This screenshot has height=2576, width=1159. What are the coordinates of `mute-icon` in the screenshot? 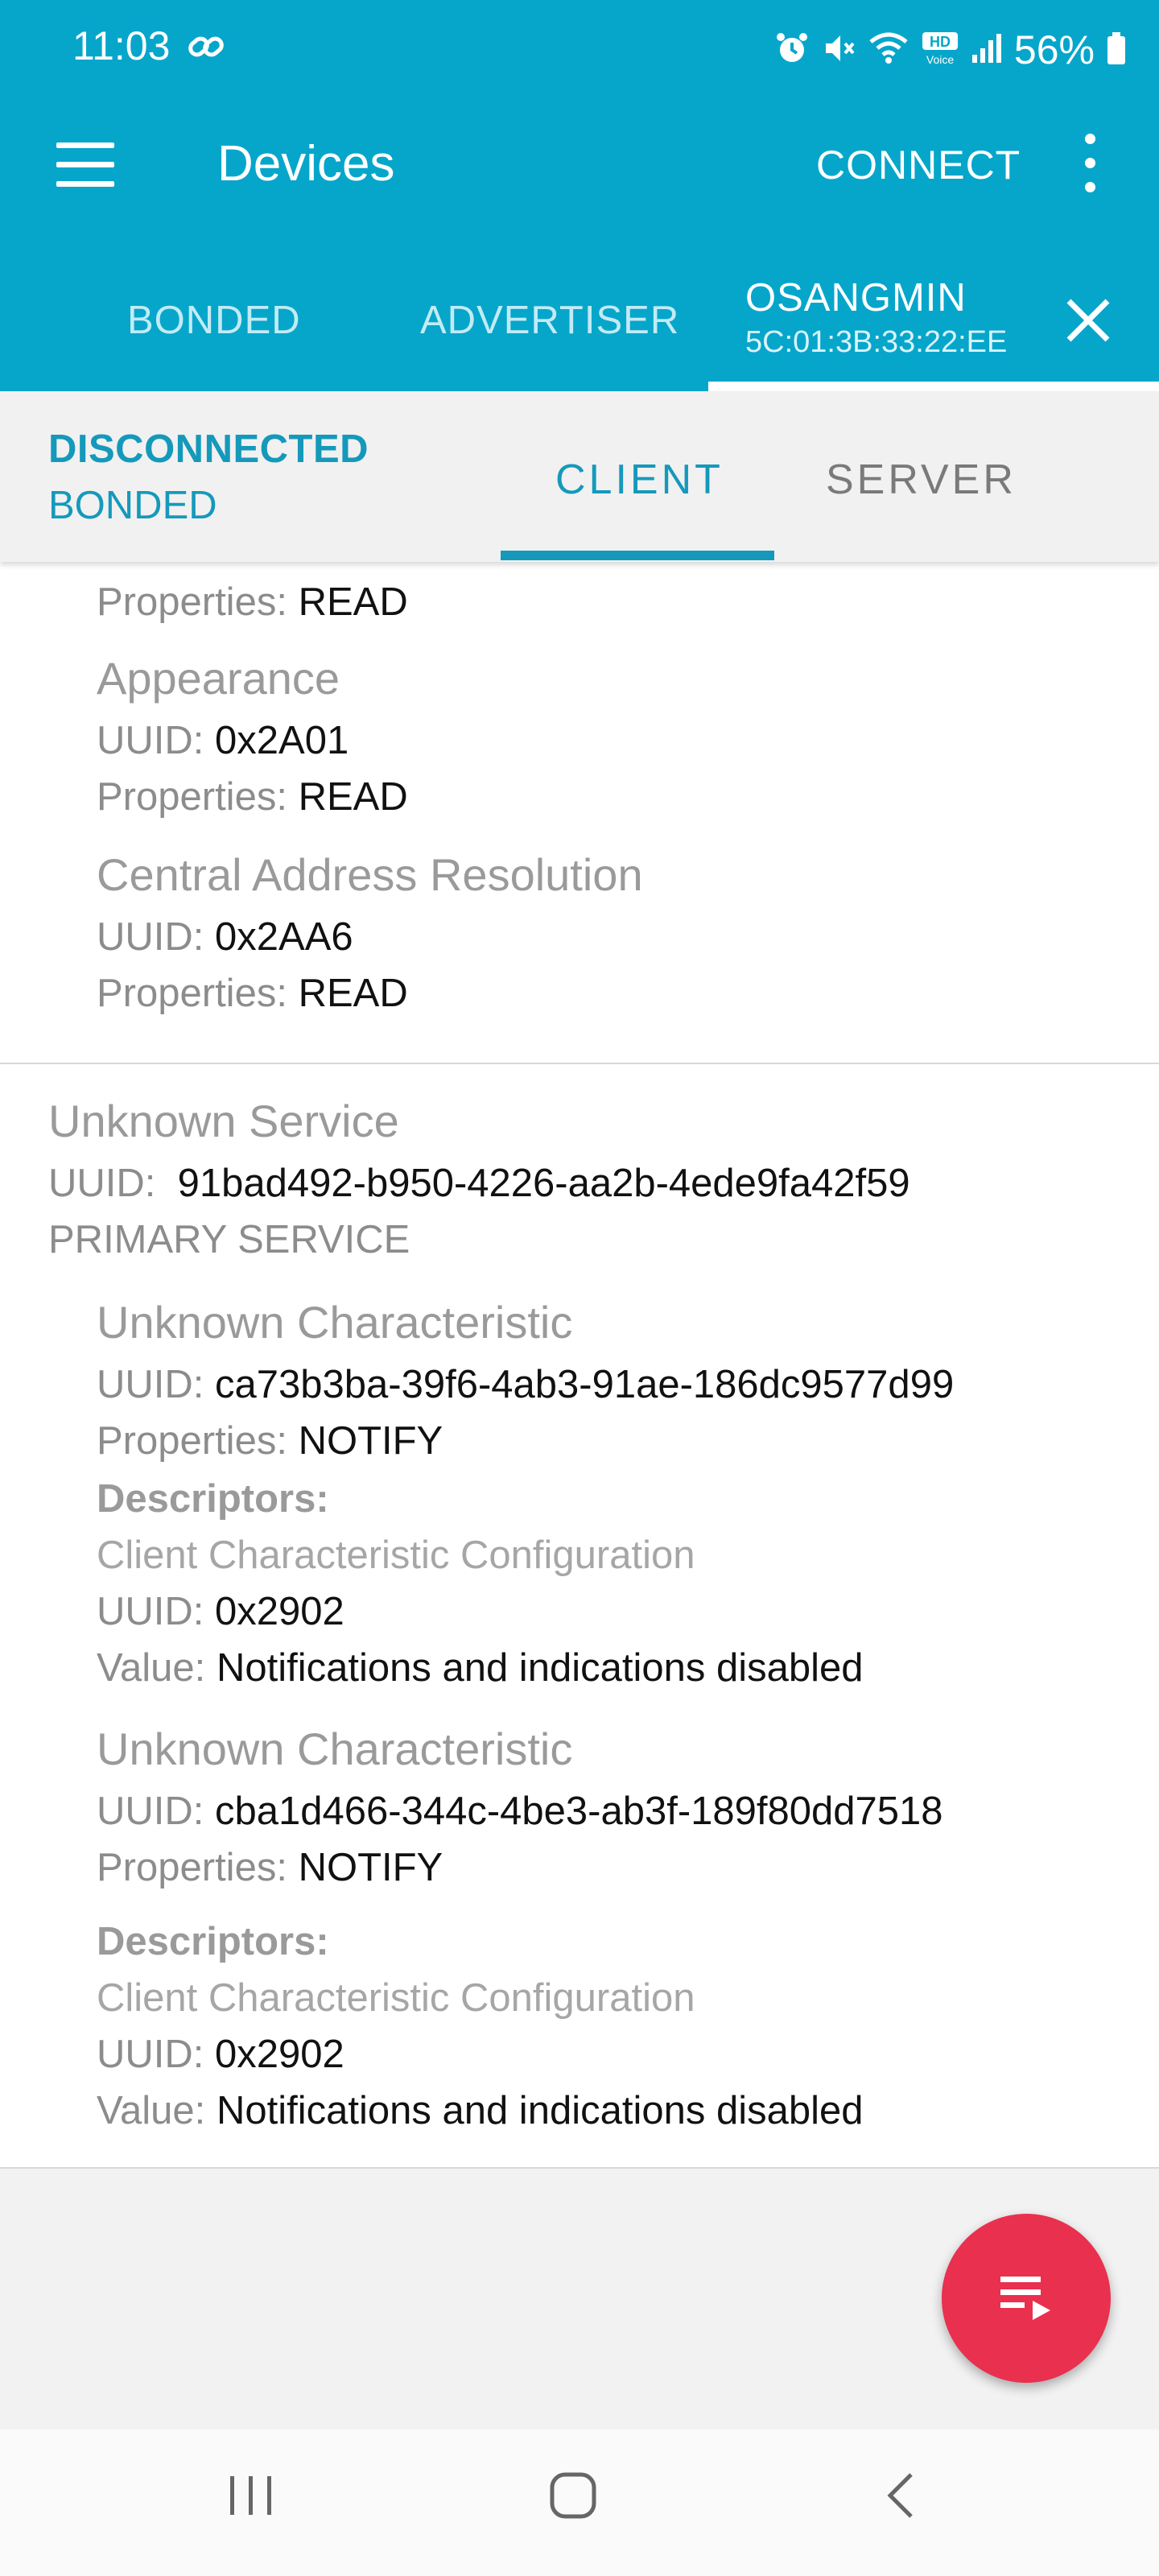 It's located at (839, 50).